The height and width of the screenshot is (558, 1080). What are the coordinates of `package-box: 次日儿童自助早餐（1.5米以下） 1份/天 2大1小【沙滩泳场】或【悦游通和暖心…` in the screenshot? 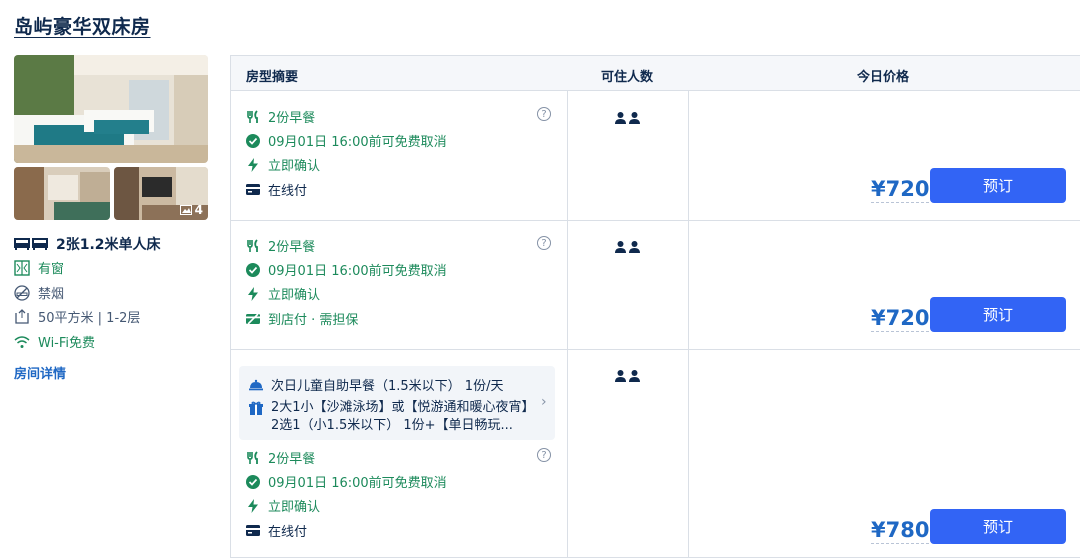 It's located at (397, 403).